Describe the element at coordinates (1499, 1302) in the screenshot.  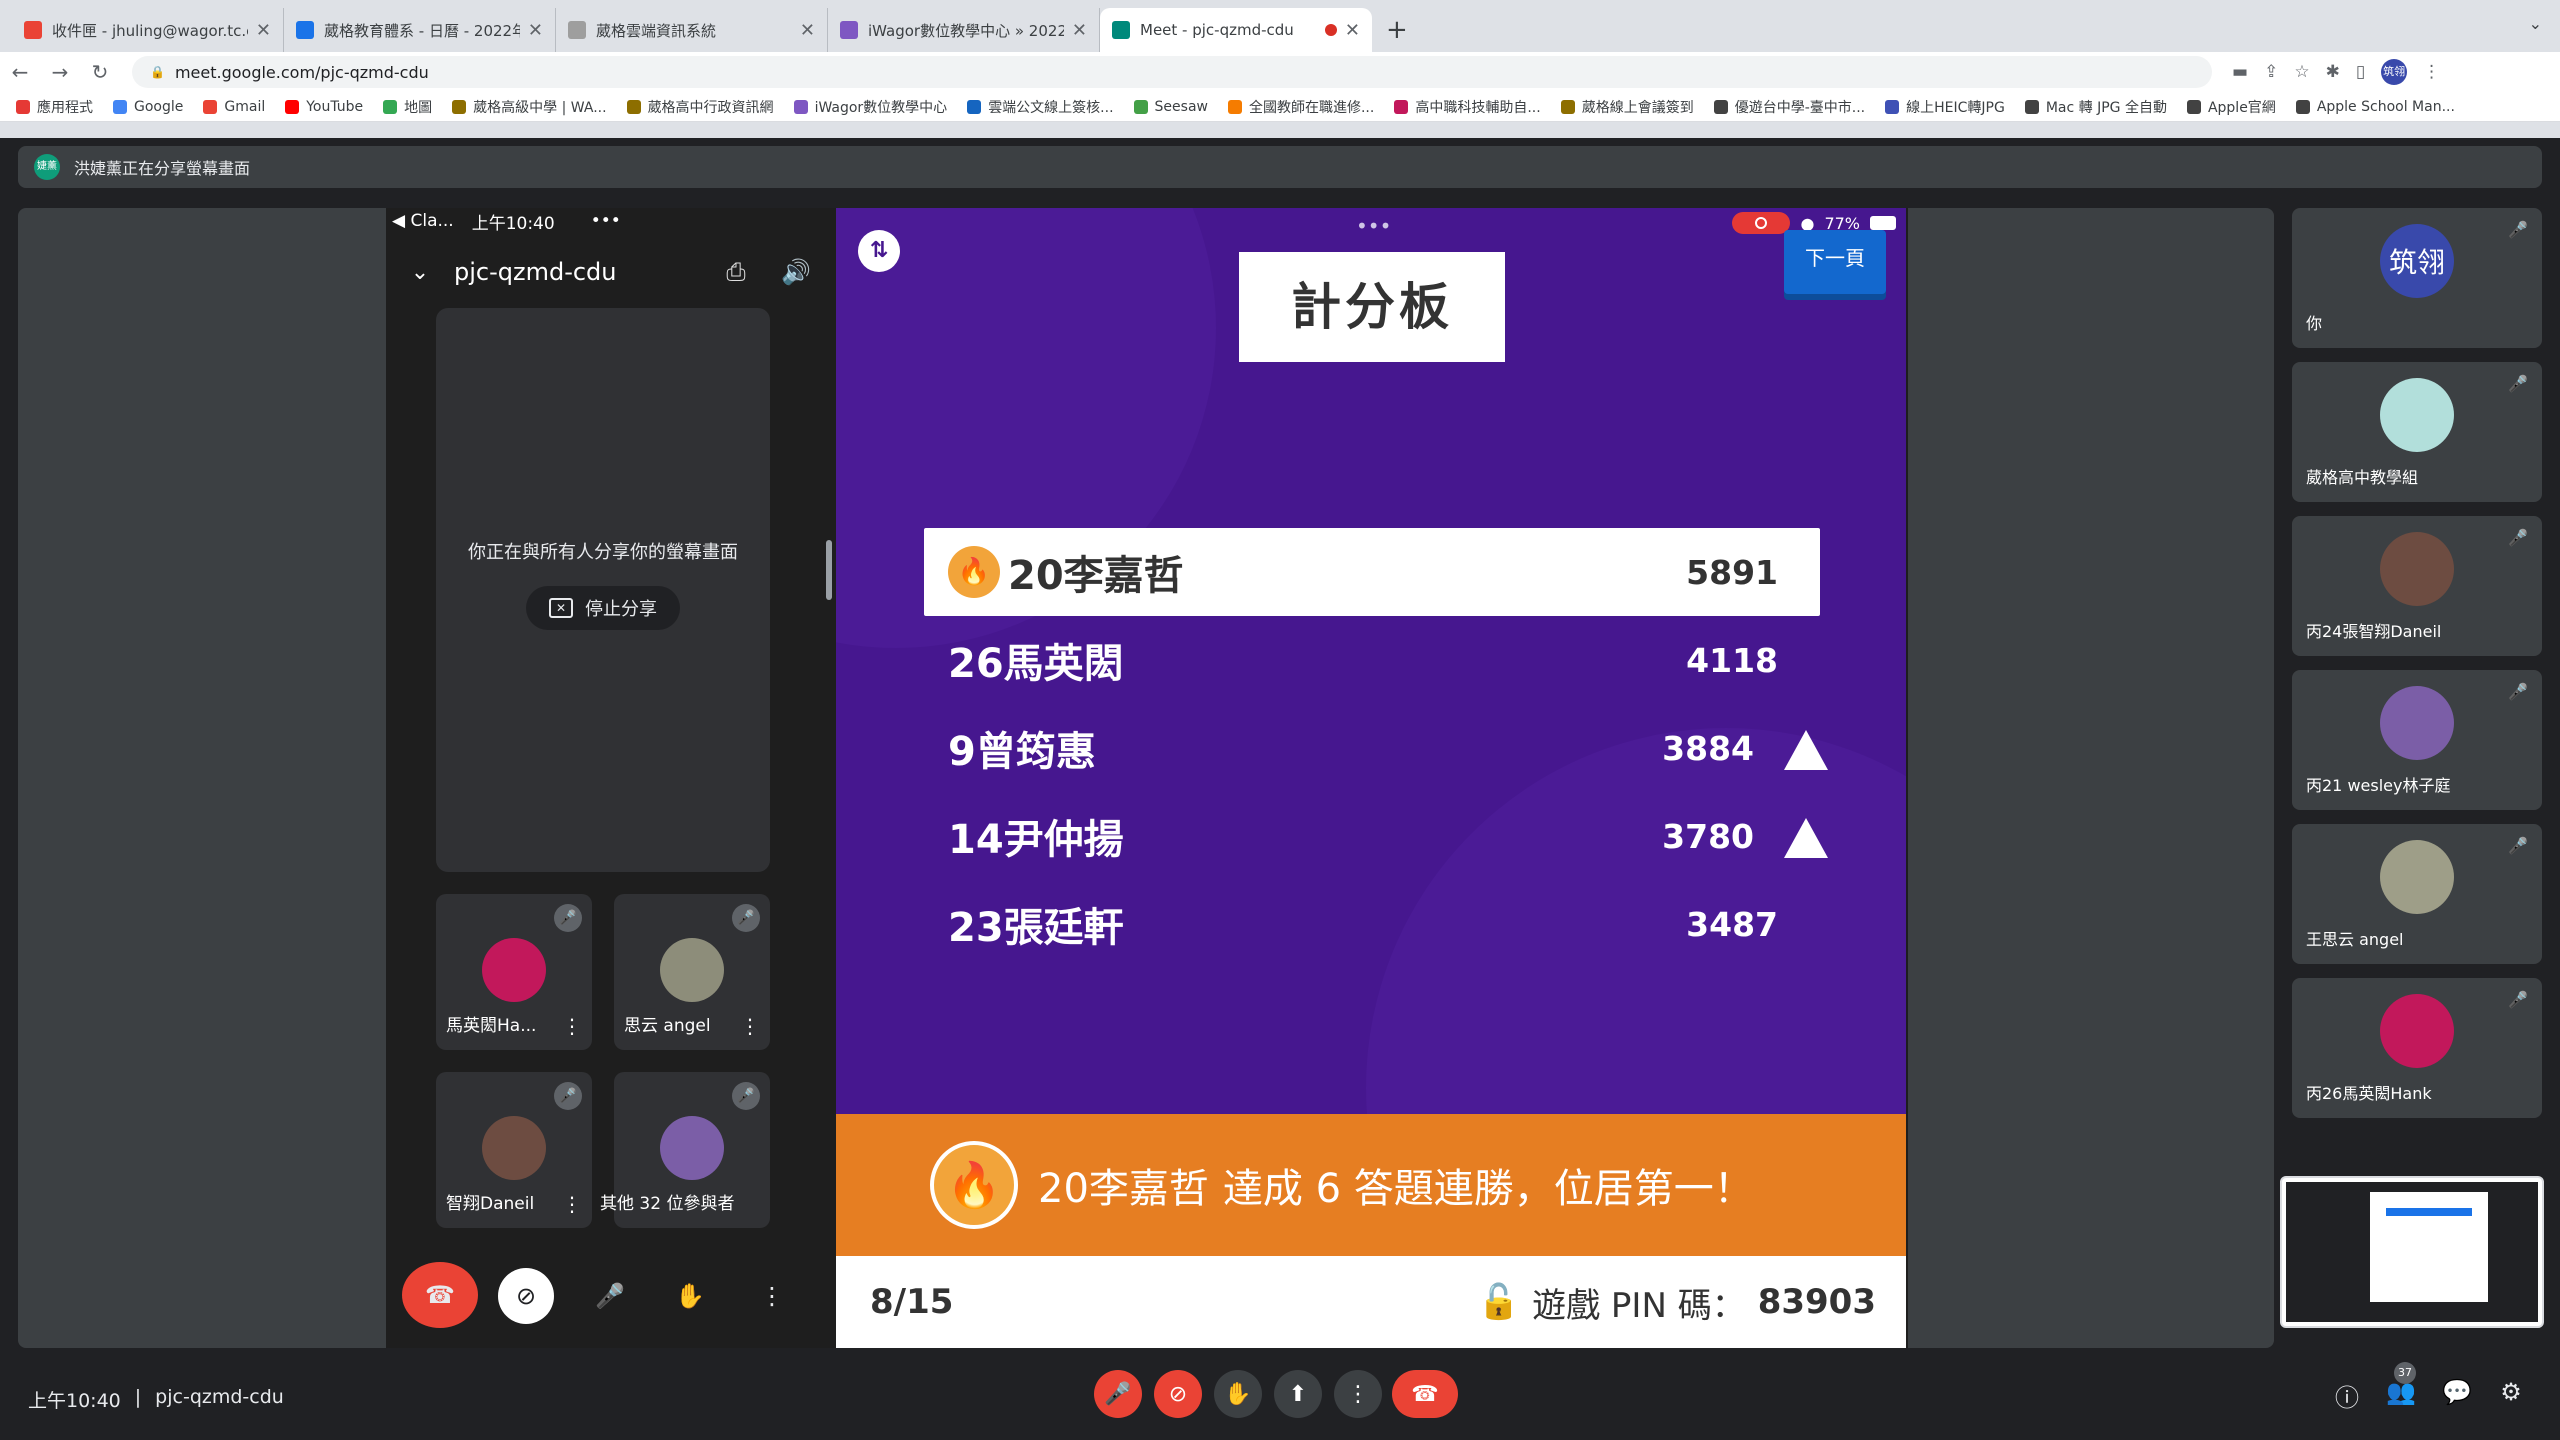
I see `lock-icon: 🔓` at that location.